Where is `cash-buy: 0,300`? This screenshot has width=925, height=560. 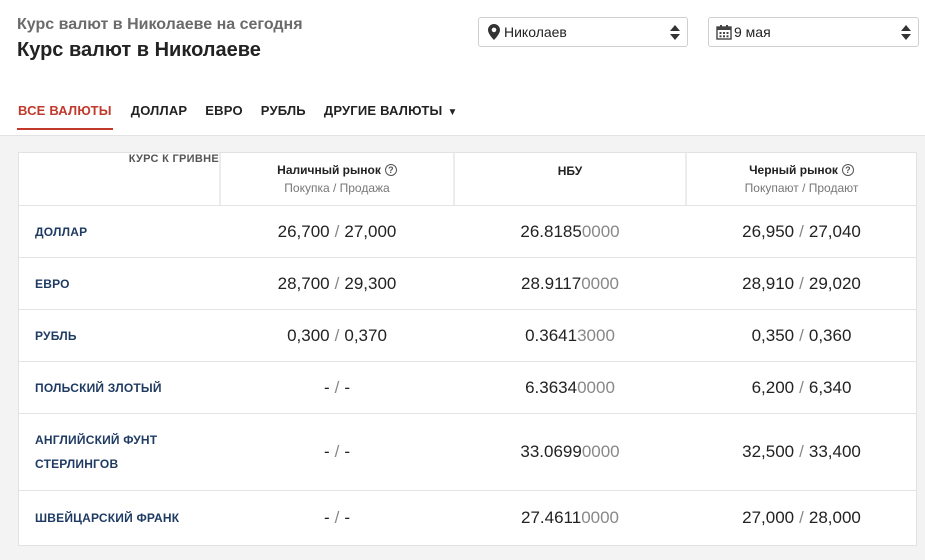 cash-buy: 0,300 is located at coordinates (308, 335).